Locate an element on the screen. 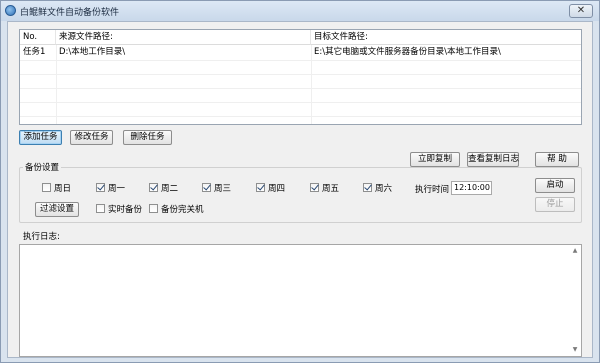  title-bar: 白鲲鲜文件自动备份软件 ✕ is located at coordinates (300, 11).